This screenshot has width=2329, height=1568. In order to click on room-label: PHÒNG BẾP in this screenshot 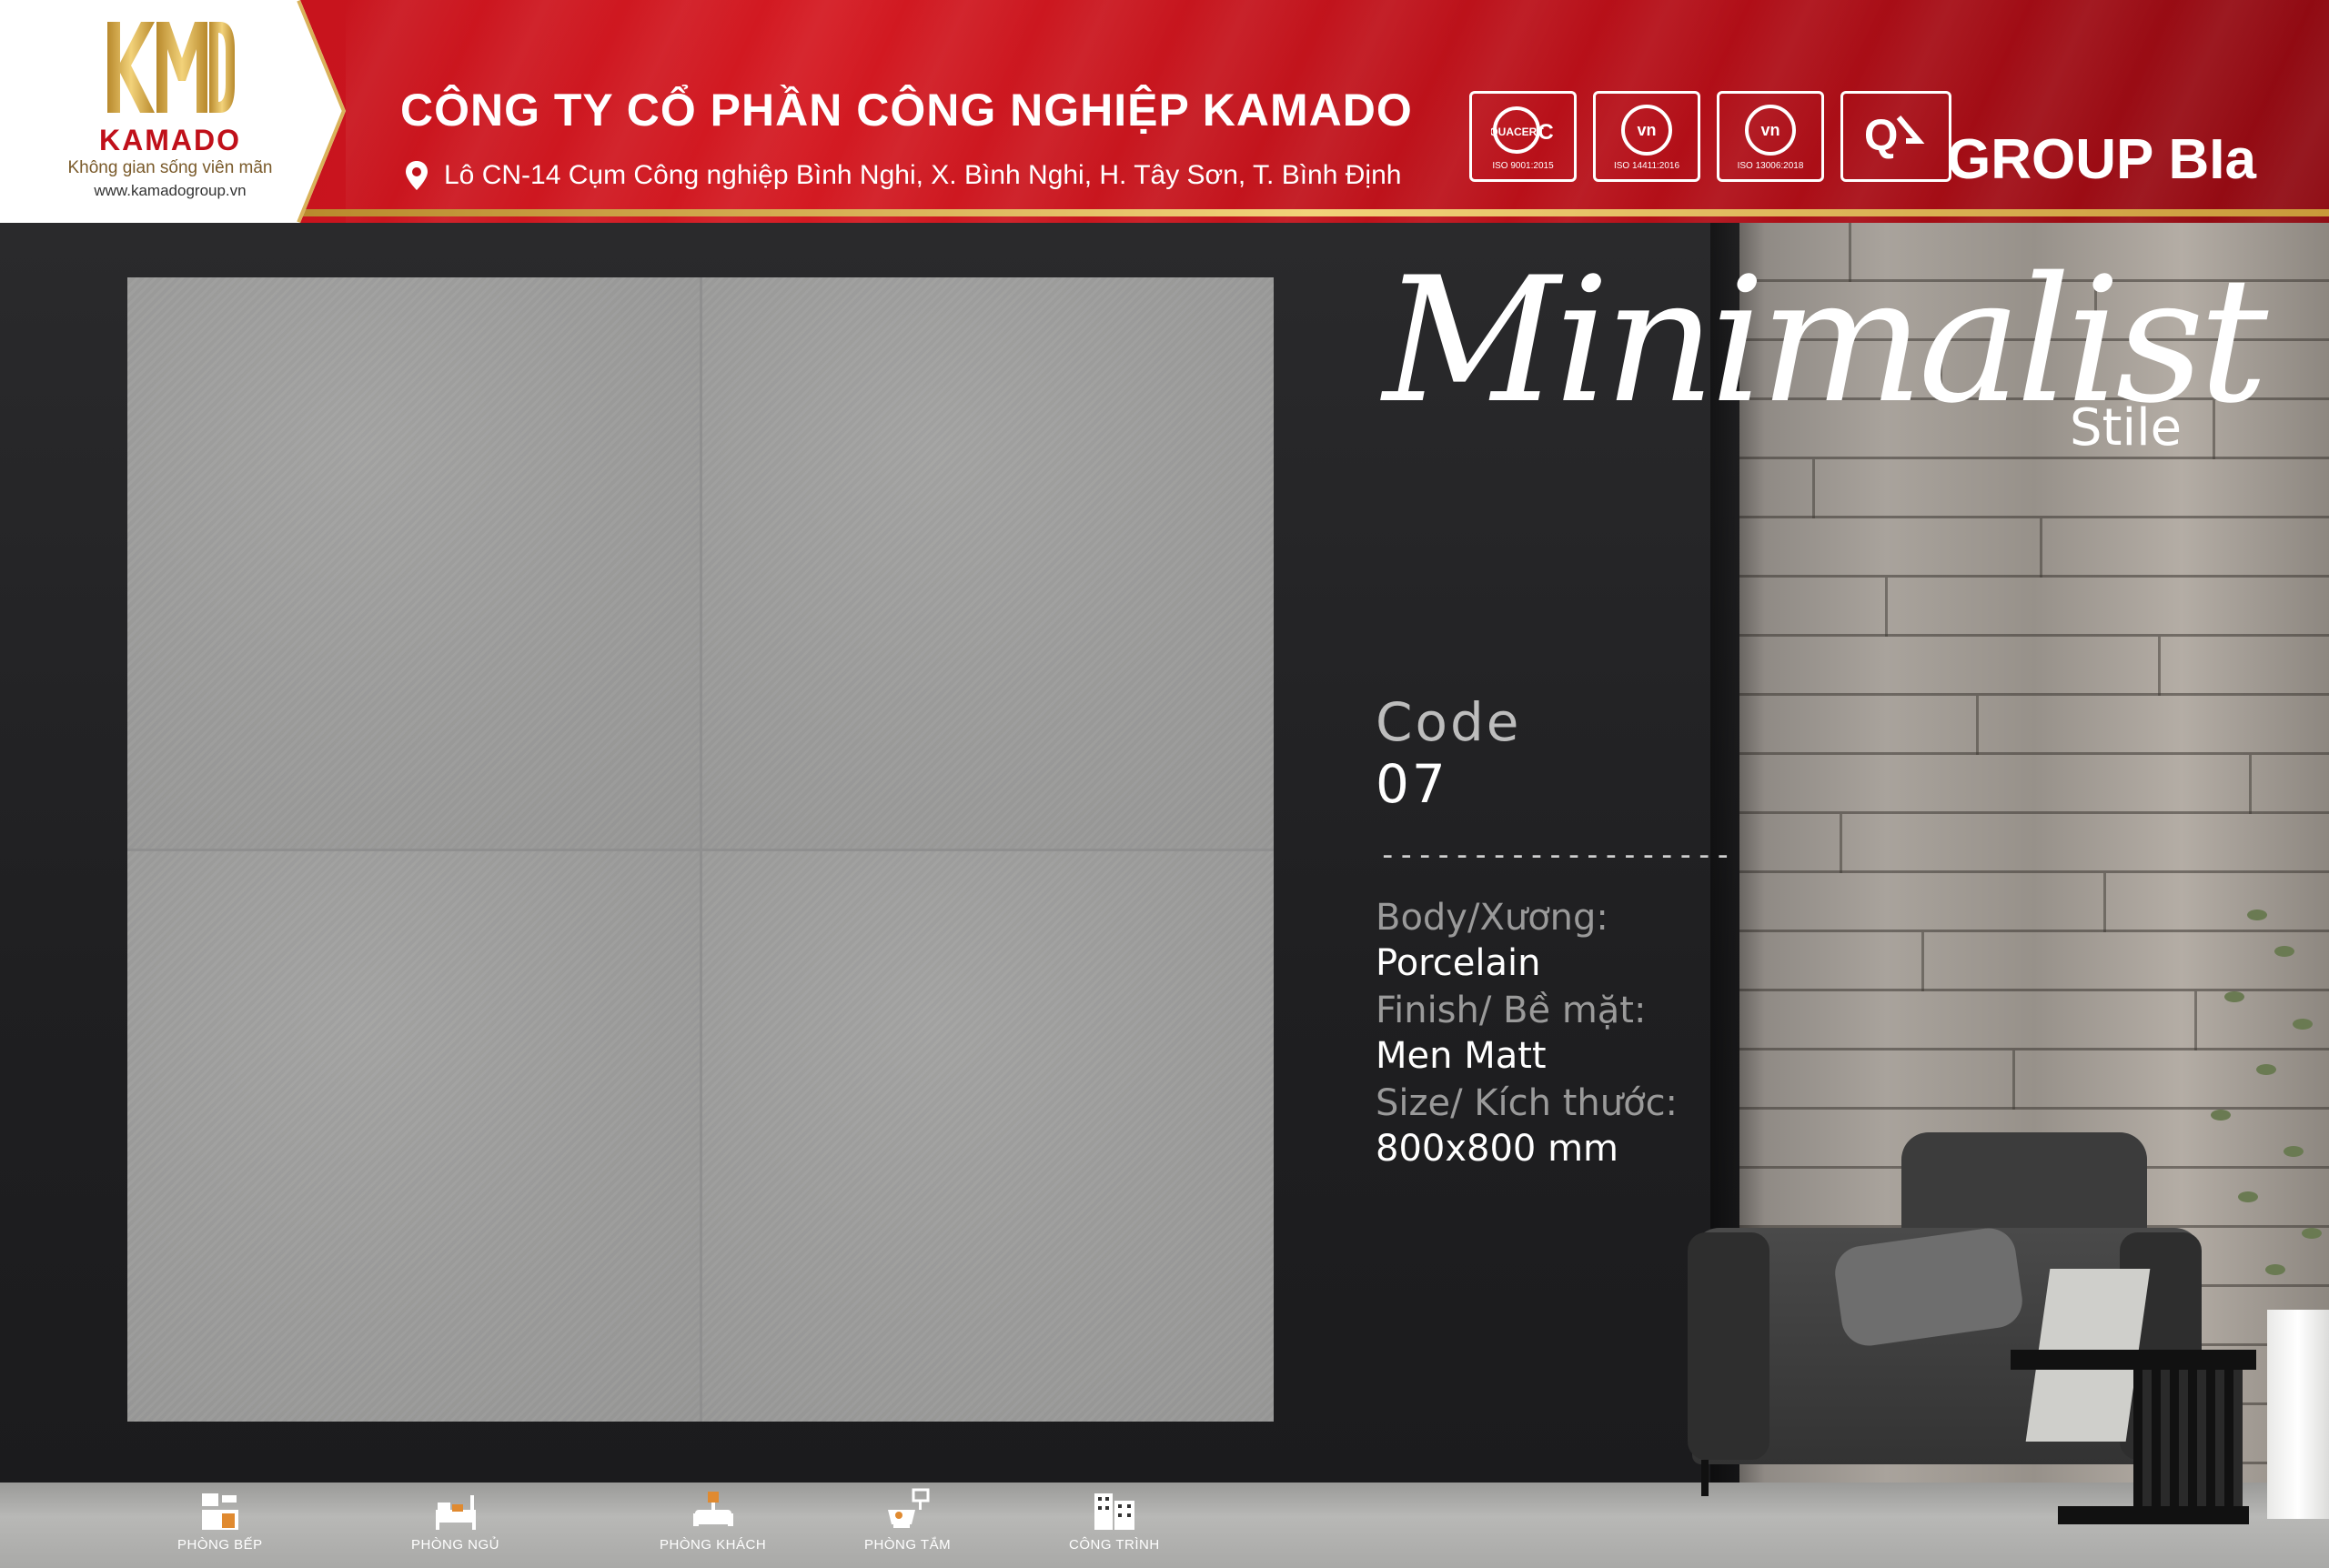, I will do `click(220, 1545)`.